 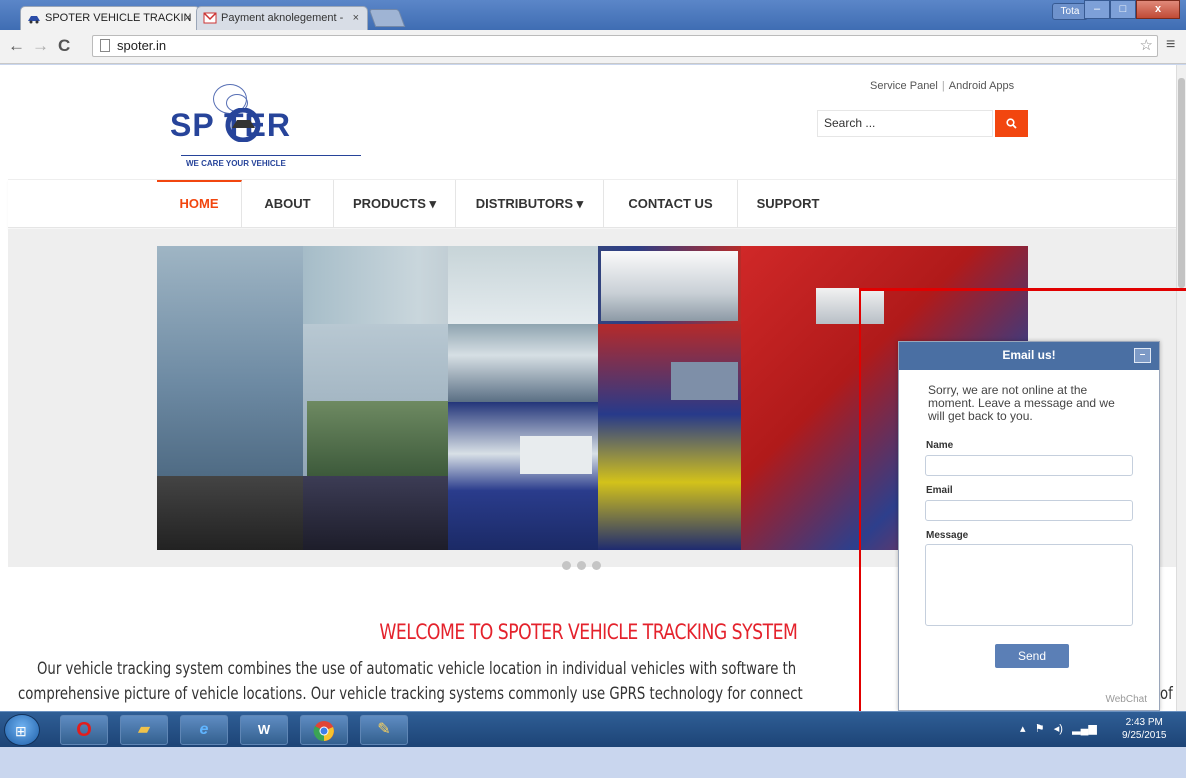 I want to click on bookmark-star-icon: ☆, so click(x=1146, y=46).